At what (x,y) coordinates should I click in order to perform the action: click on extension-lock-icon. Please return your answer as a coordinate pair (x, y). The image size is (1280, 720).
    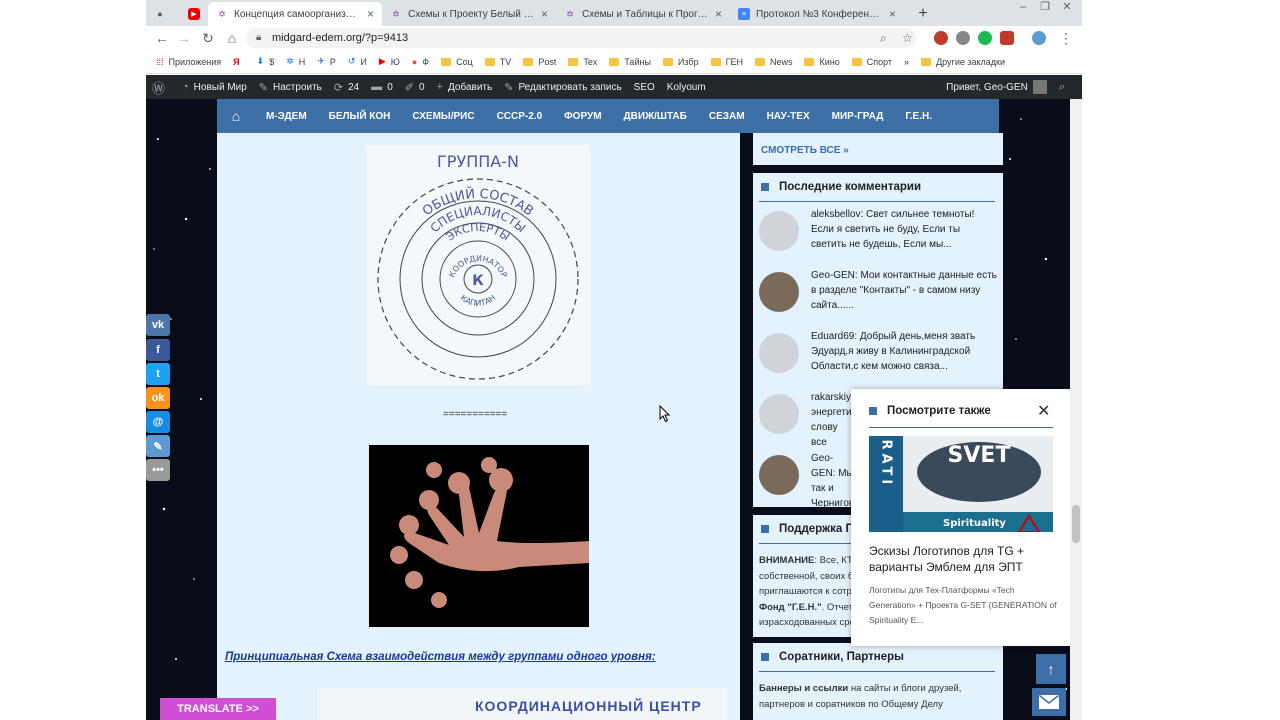
    Looking at the image, I should click on (1007, 38).